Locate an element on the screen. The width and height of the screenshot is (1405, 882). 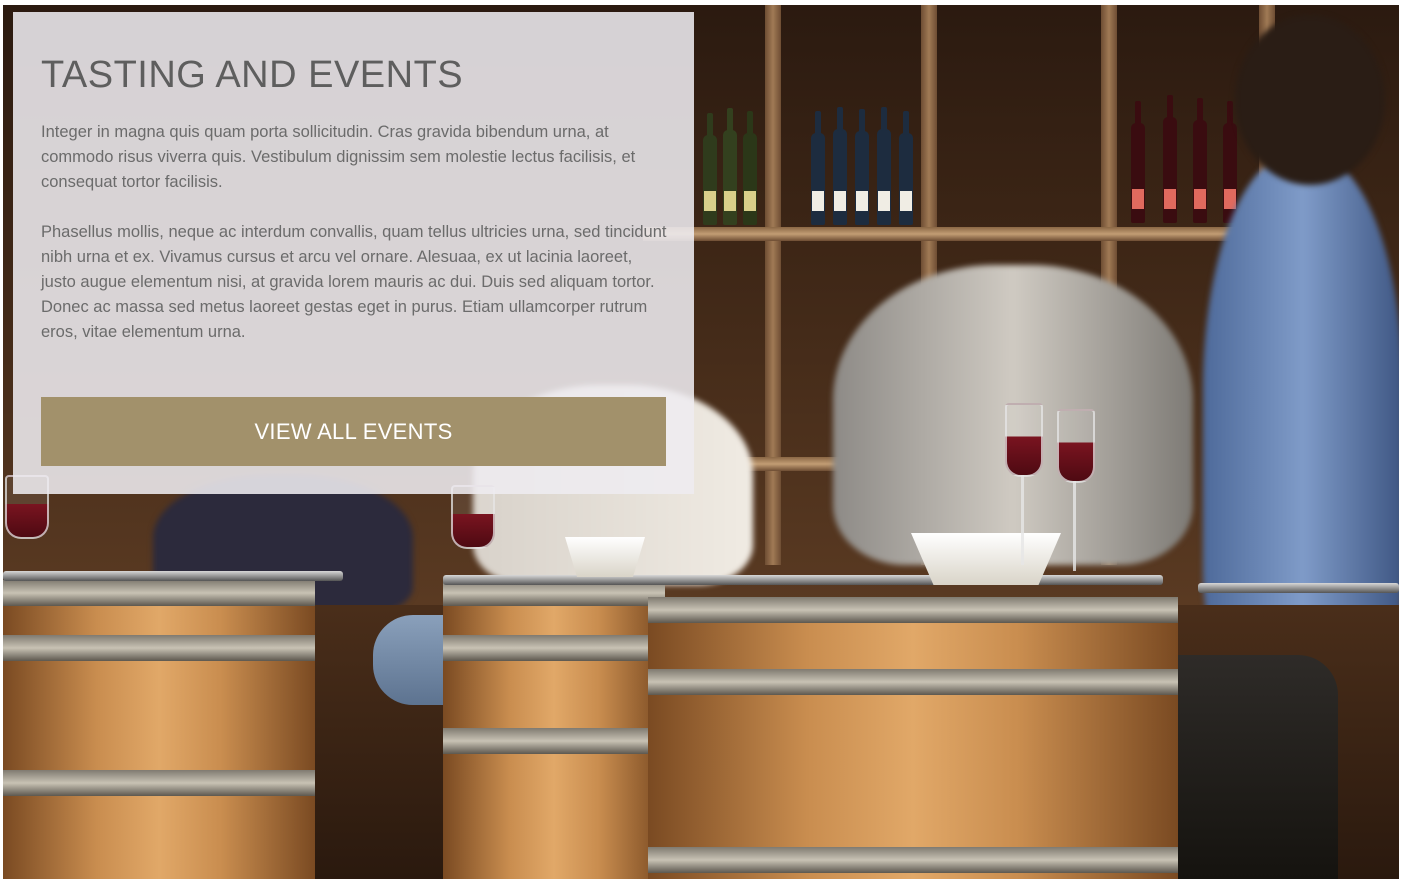
patron-blue-shirt is located at coordinates (1301, 415).